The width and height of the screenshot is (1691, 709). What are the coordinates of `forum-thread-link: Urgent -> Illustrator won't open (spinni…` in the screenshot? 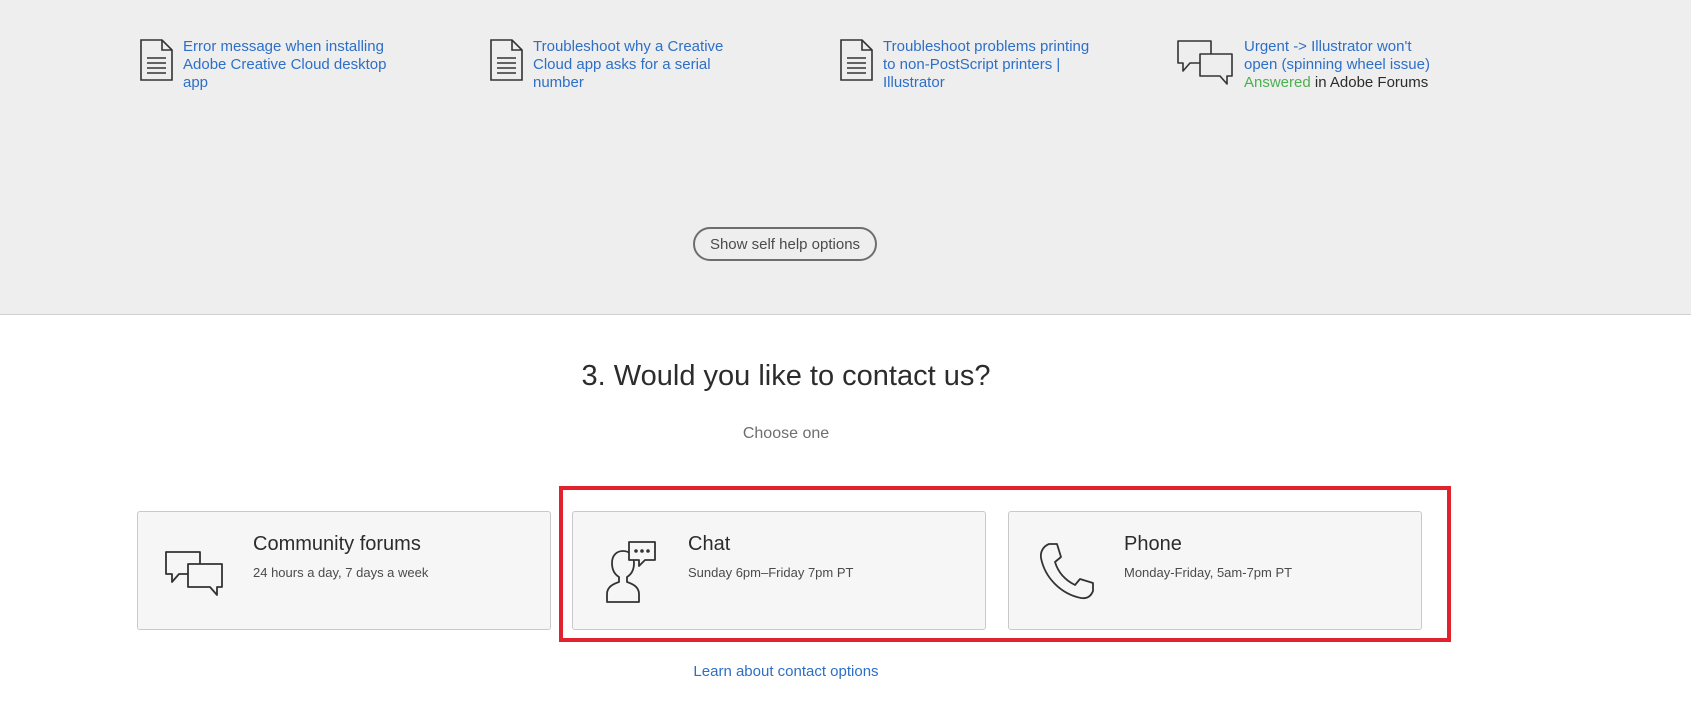 It's located at (1345, 56).